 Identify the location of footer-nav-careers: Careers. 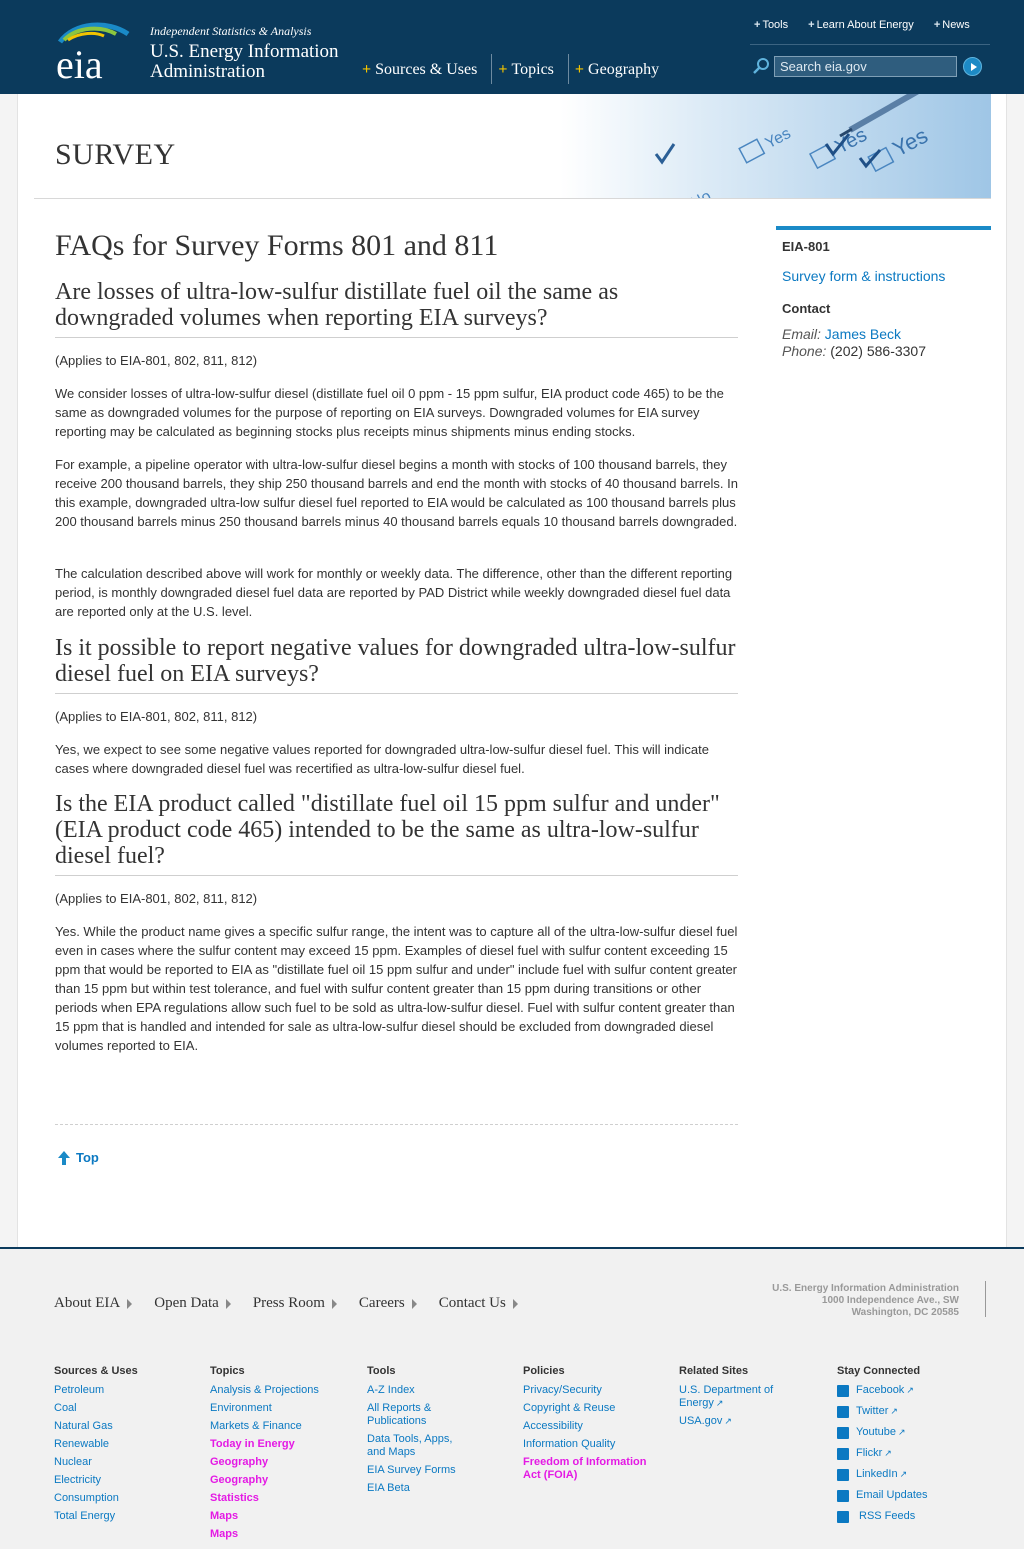
(388, 1303).